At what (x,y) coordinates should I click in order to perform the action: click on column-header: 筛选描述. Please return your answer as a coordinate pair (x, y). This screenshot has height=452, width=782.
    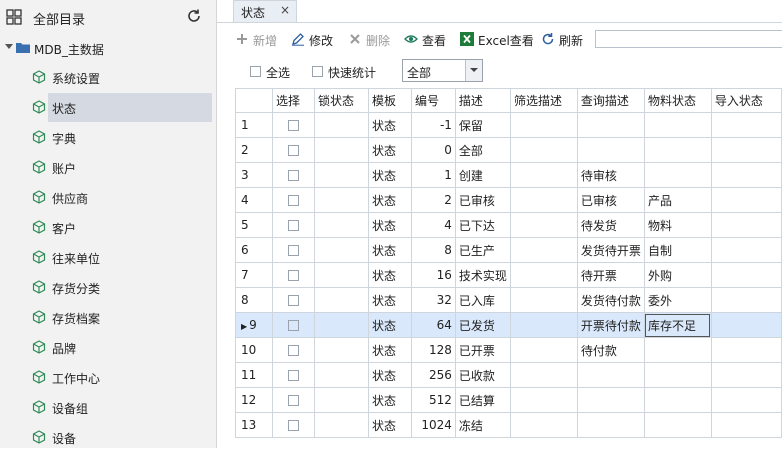
    Looking at the image, I should click on (543, 100).